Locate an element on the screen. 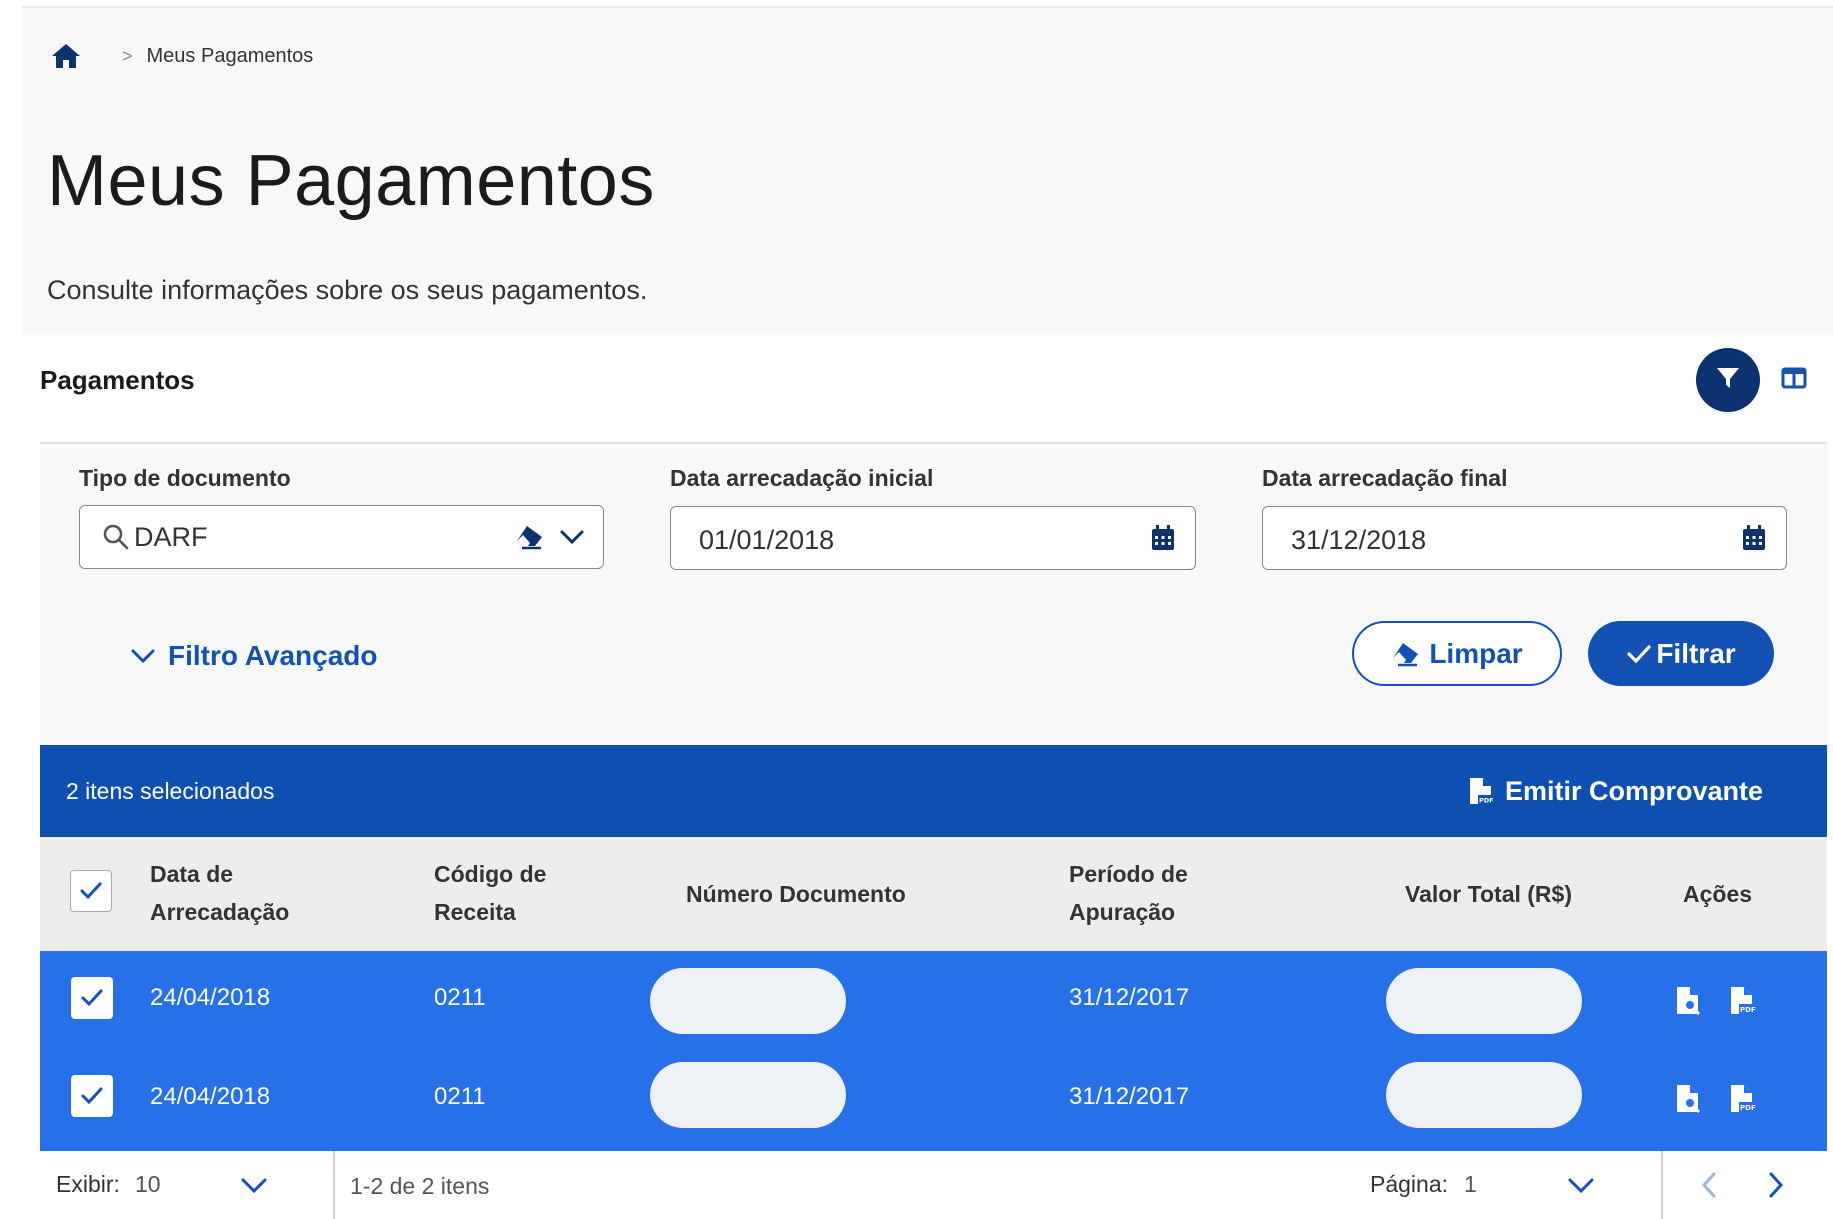 This screenshot has width=1833, height=1219. col-periodo-line2: Apuração is located at coordinates (1122, 912).